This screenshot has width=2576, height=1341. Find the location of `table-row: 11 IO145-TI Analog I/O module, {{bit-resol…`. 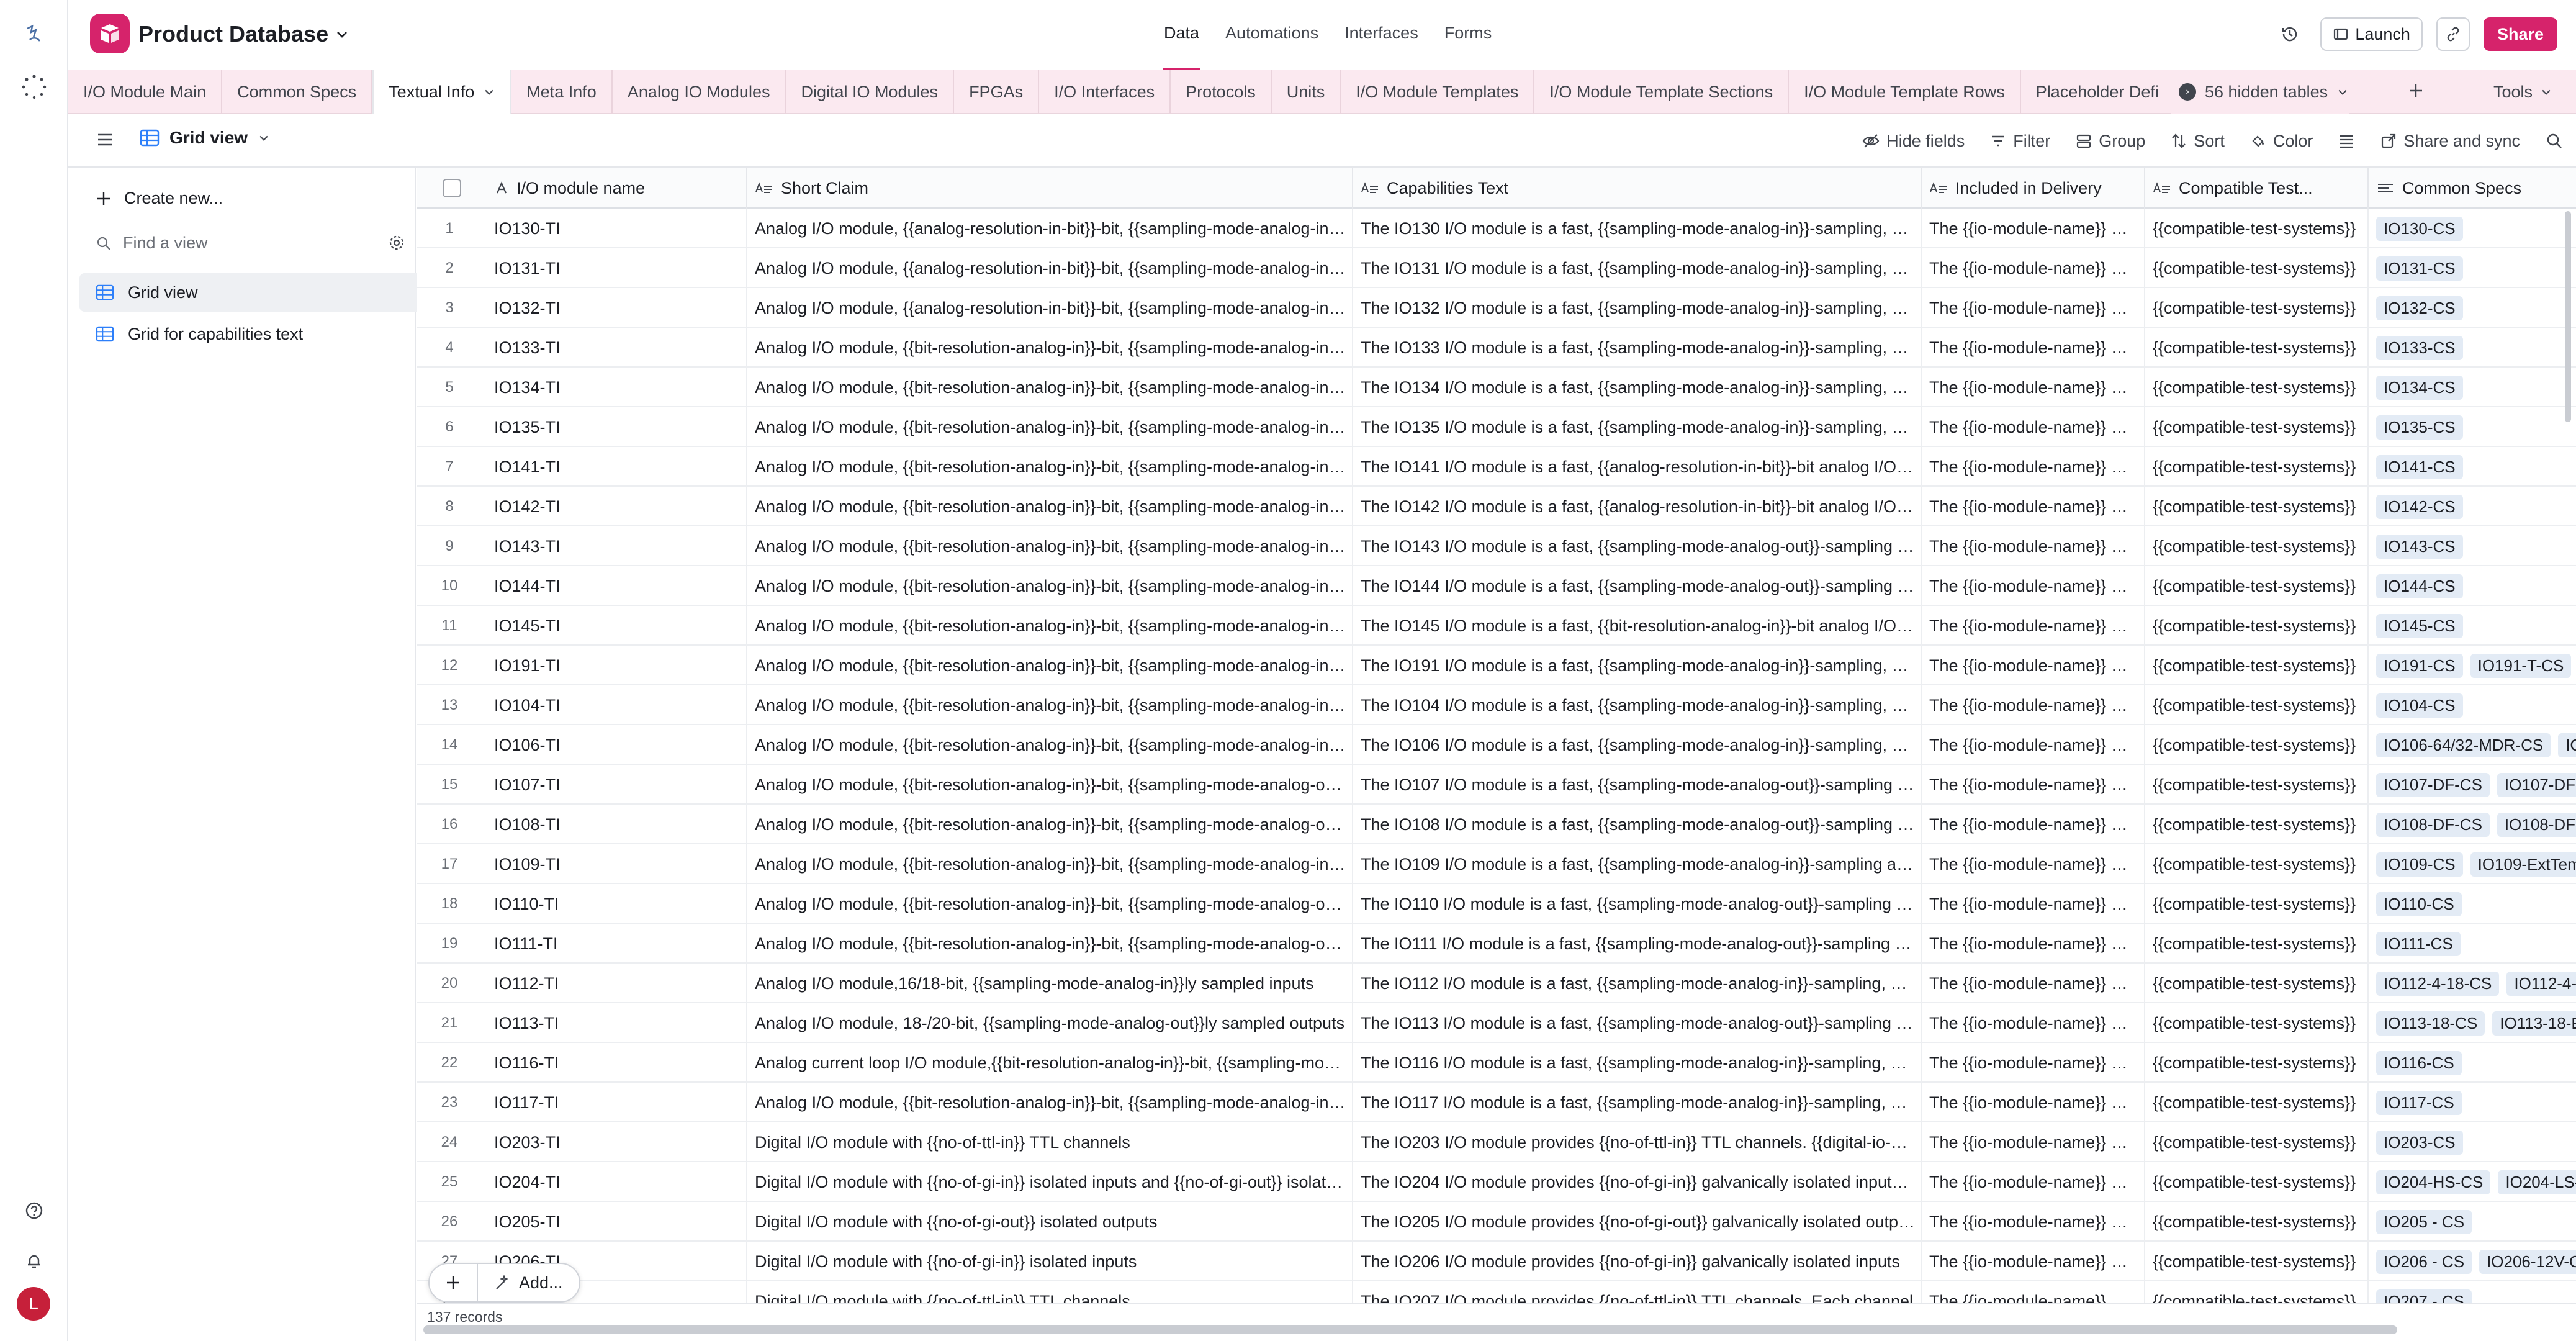

table-row: 11 IO145-TI Analog I/O module, {{bit-resol… is located at coordinates (1496, 626).